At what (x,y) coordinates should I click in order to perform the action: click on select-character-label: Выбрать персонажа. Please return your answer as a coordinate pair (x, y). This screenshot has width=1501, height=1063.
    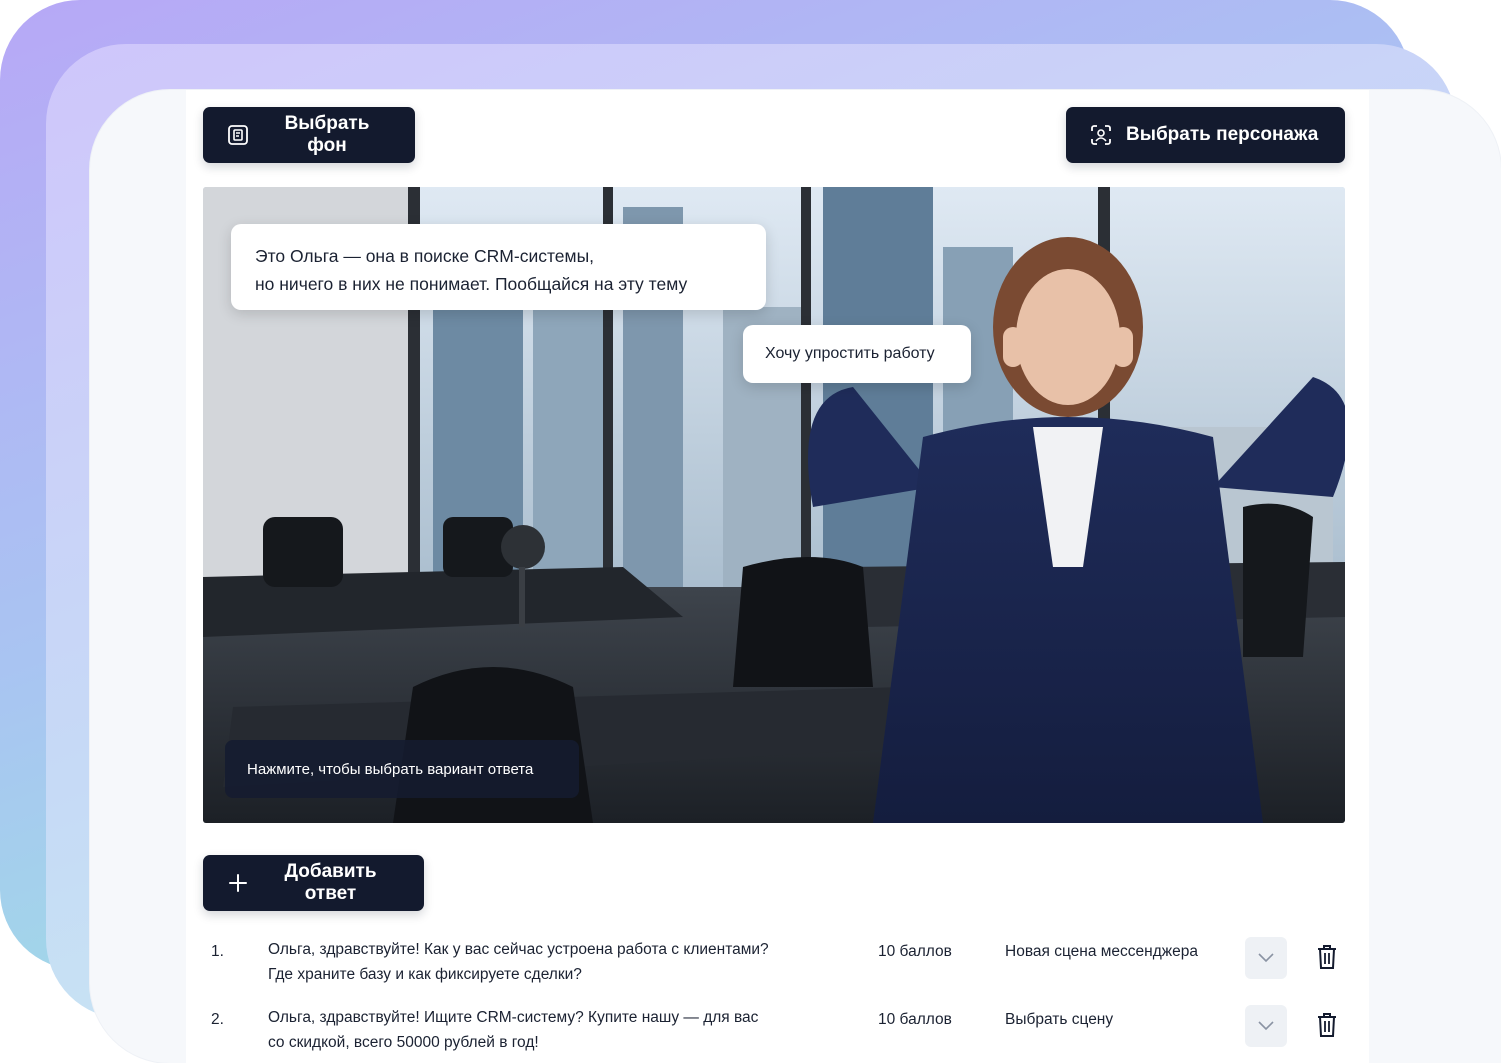
    Looking at the image, I should click on (1222, 134).